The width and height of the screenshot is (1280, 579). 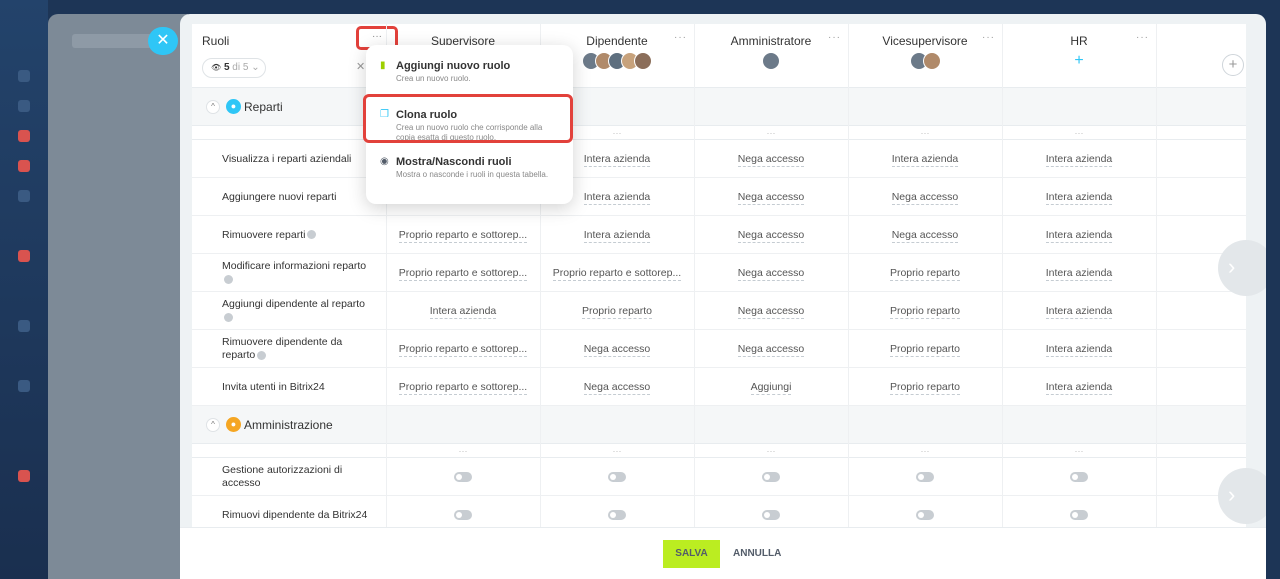 I want to click on role-avatars: +, so click(x=1079, y=62).